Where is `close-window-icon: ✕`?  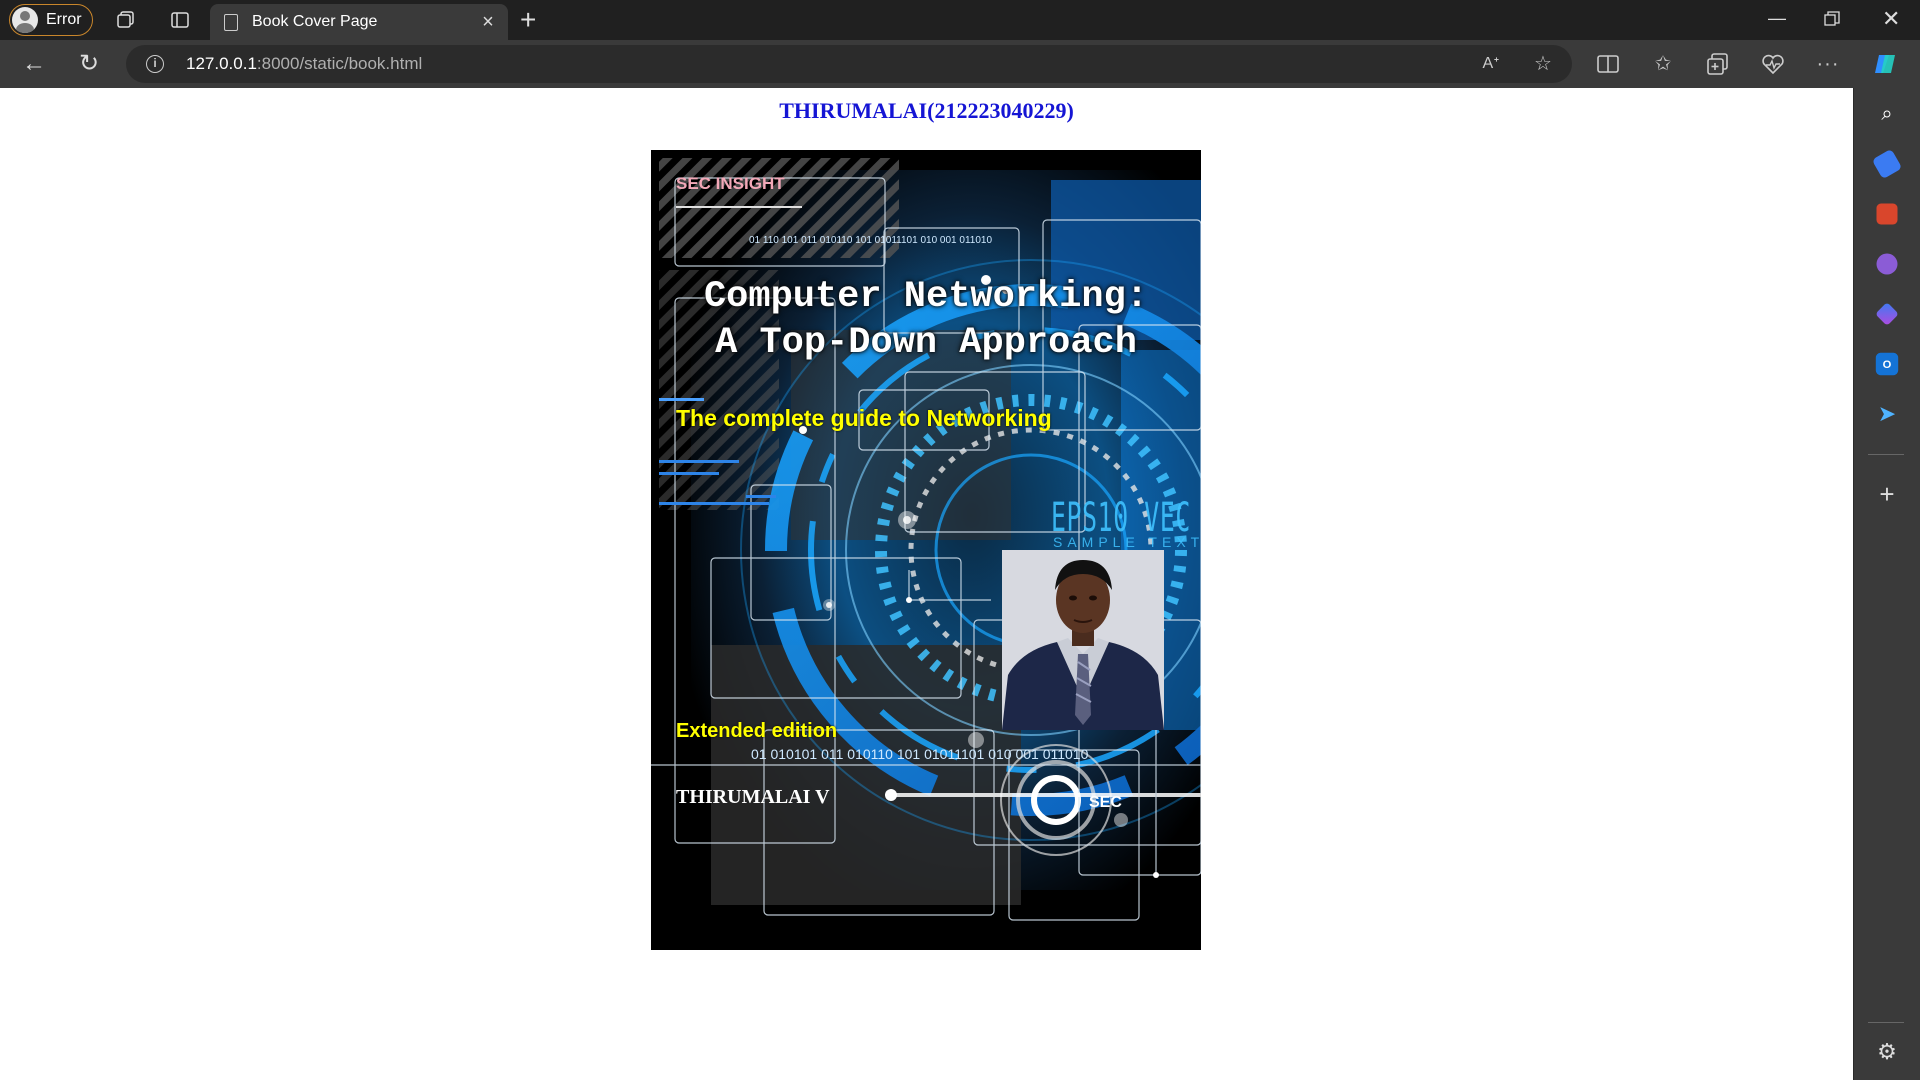 close-window-icon: ✕ is located at coordinates (1891, 19).